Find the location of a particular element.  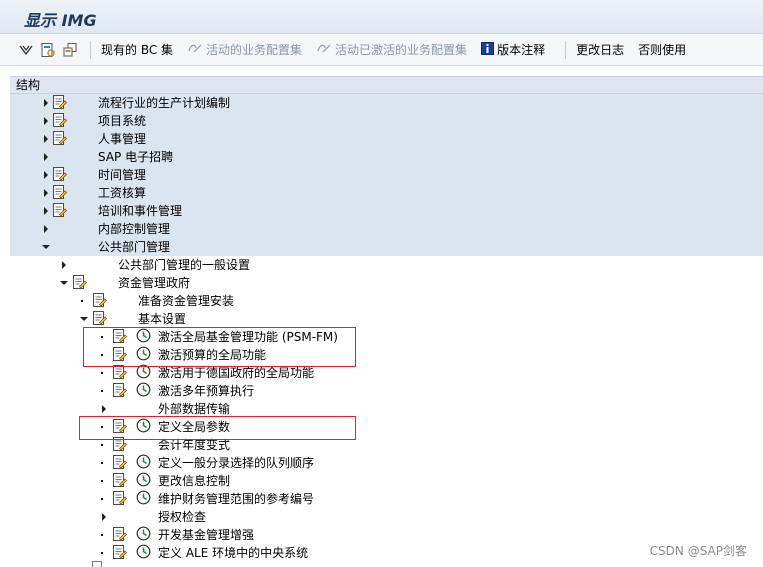

tree-node-label: 会计年度变式 is located at coordinates (194, 445).